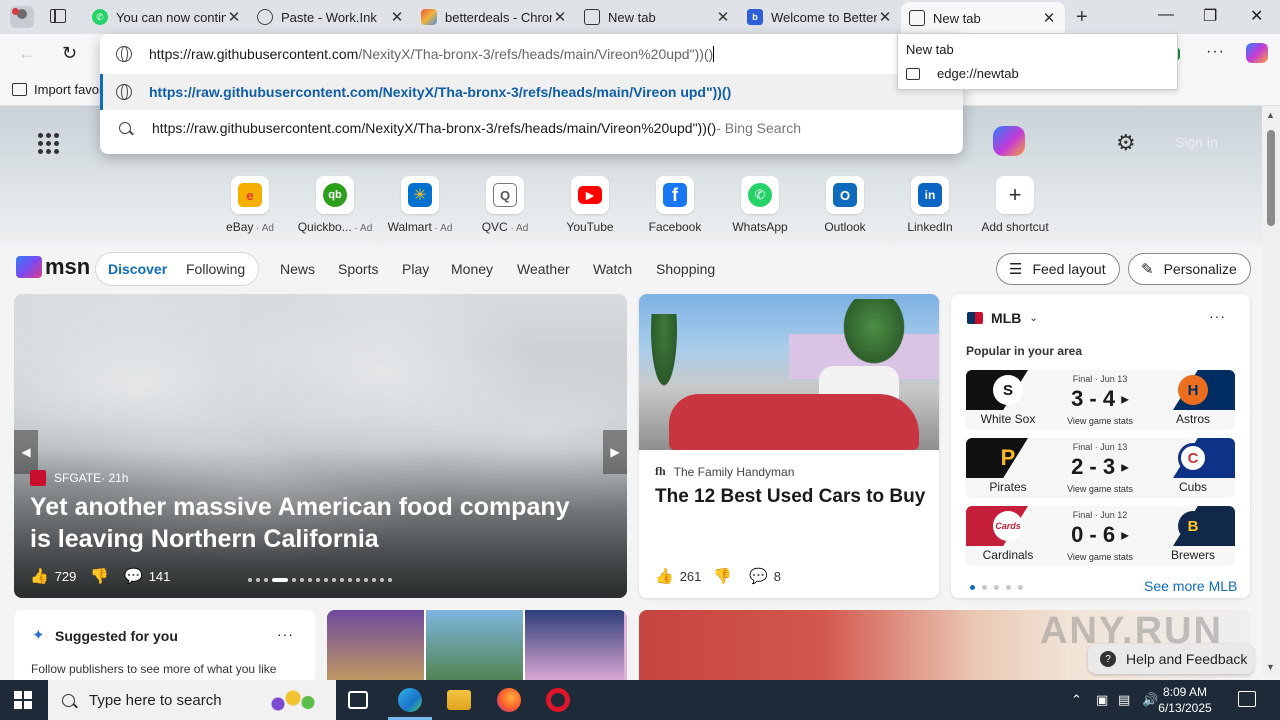  I want to click on shortcut-ebay: e eBay · Ad, so click(250, 205).